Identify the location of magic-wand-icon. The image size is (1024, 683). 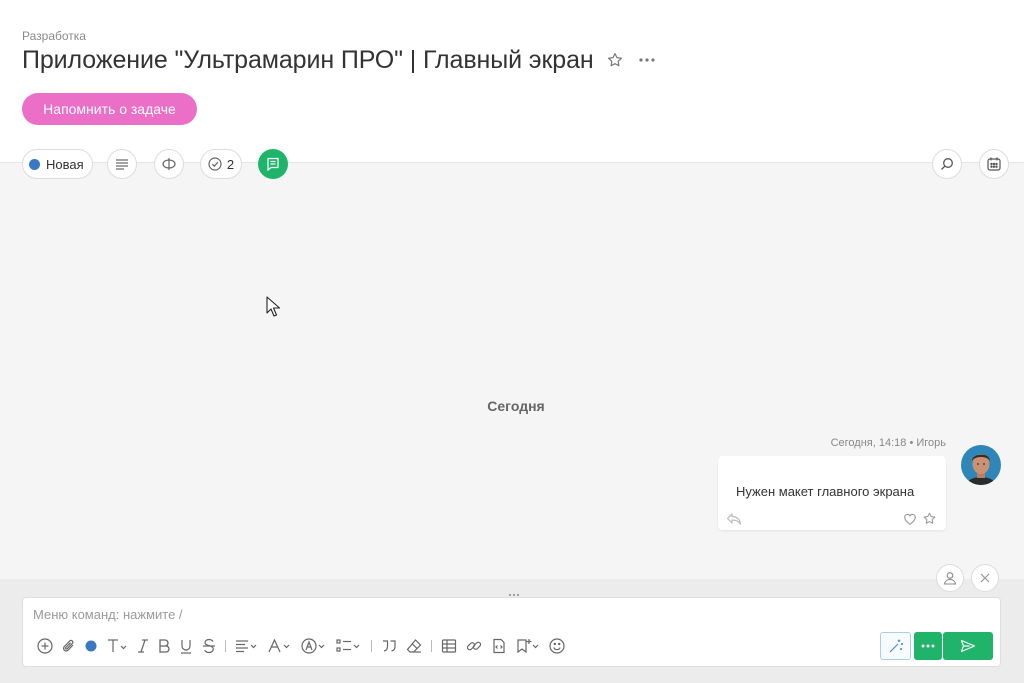
(896, 646).